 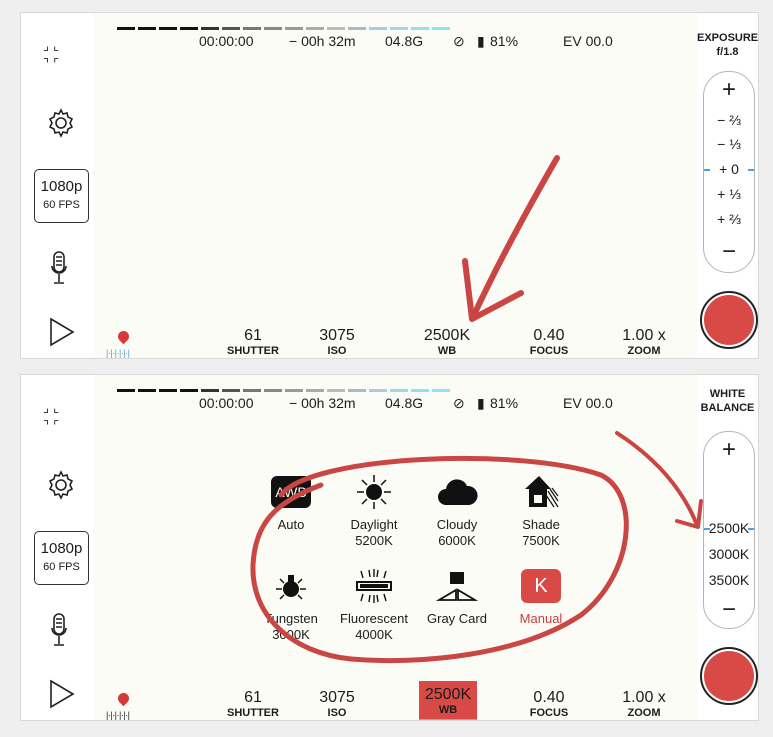 I want to click on preset-tungsten: Tungsten 3000K, so click(x=291, y=605).